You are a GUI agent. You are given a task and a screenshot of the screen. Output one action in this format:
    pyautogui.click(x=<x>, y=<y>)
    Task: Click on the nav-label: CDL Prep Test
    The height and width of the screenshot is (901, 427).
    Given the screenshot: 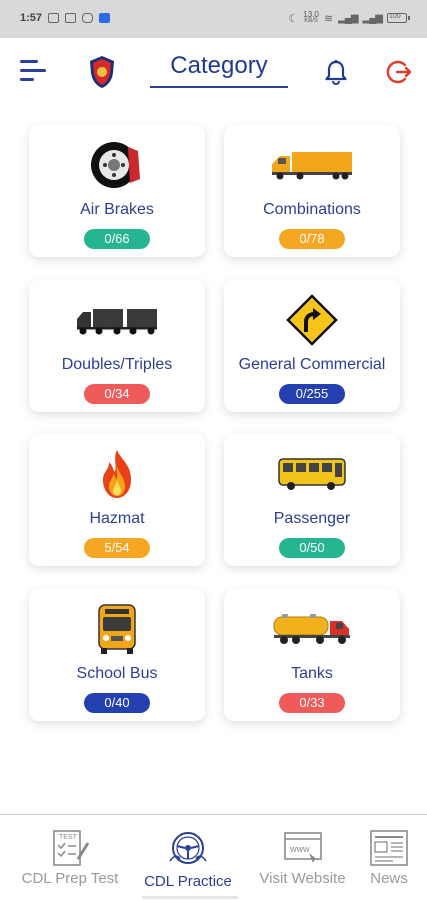 What is the action you would take?
    pyautogui.click(x=70, y=878)
    